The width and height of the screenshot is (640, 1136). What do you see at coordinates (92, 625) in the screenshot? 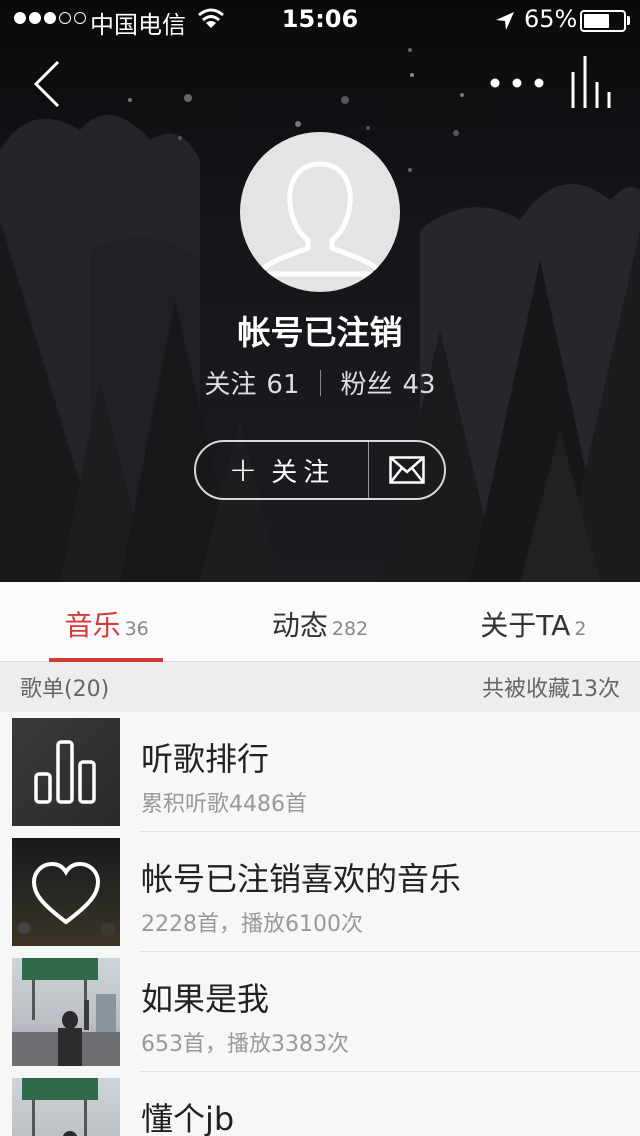
I see `tab-label: 音乐` at bounding box center [92, 625].